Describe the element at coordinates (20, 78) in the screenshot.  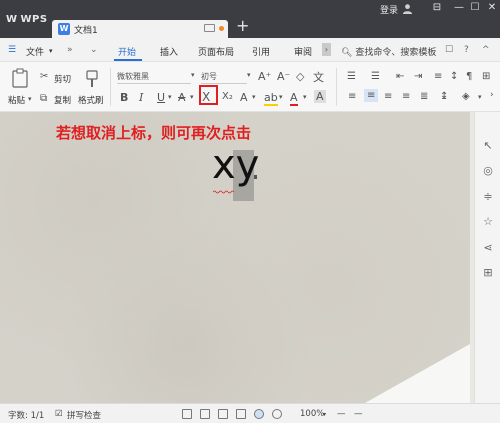
I see `paste-icon` at that location.